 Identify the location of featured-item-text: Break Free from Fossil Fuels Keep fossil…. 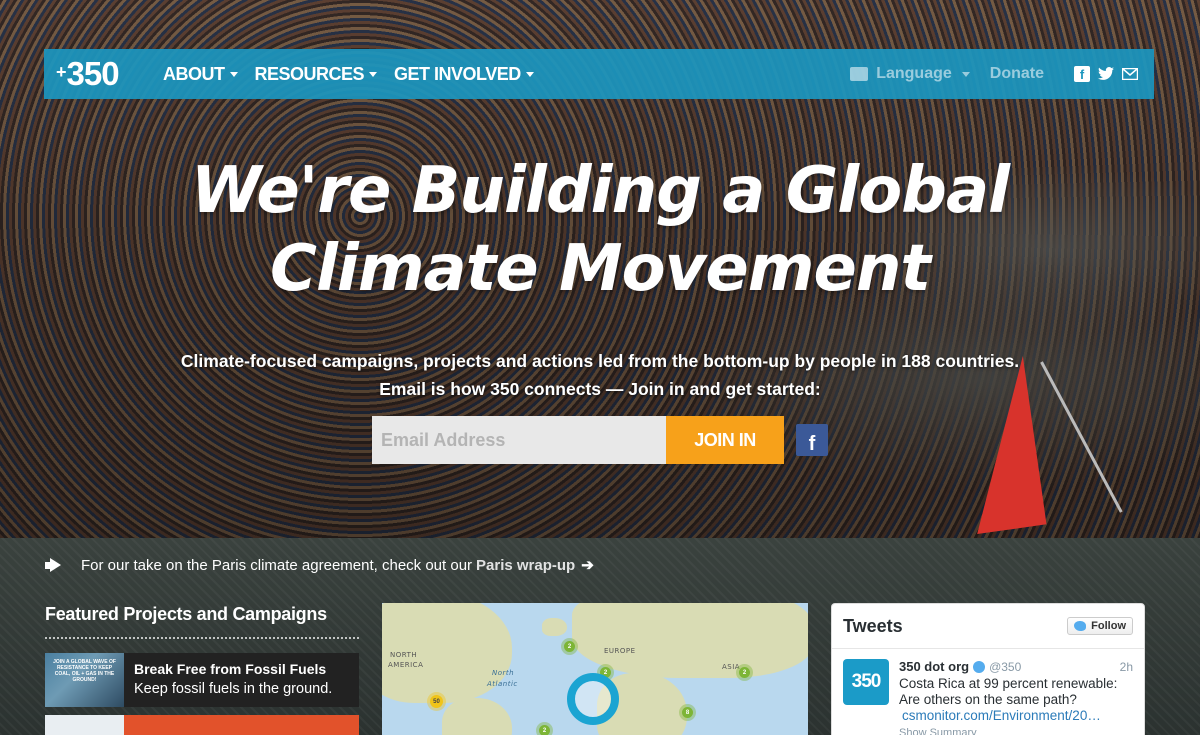
(233, 680).